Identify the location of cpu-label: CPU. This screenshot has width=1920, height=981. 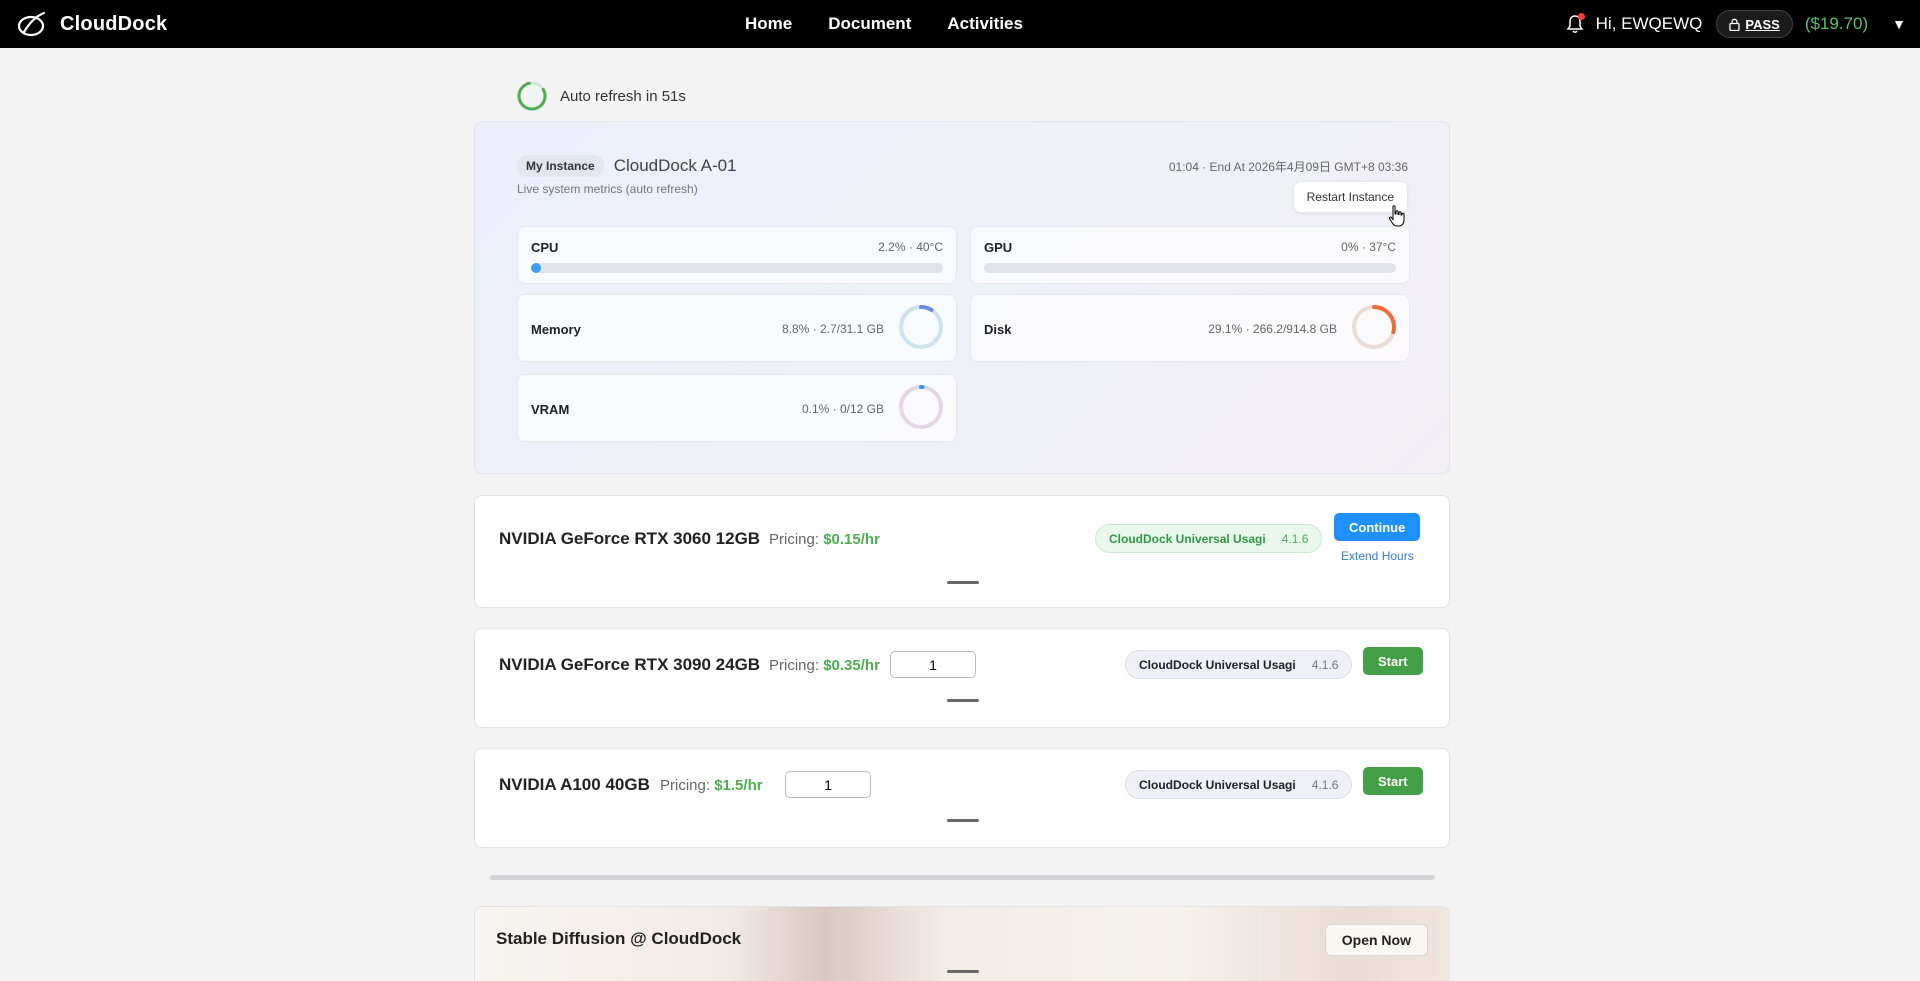
(545, 247).